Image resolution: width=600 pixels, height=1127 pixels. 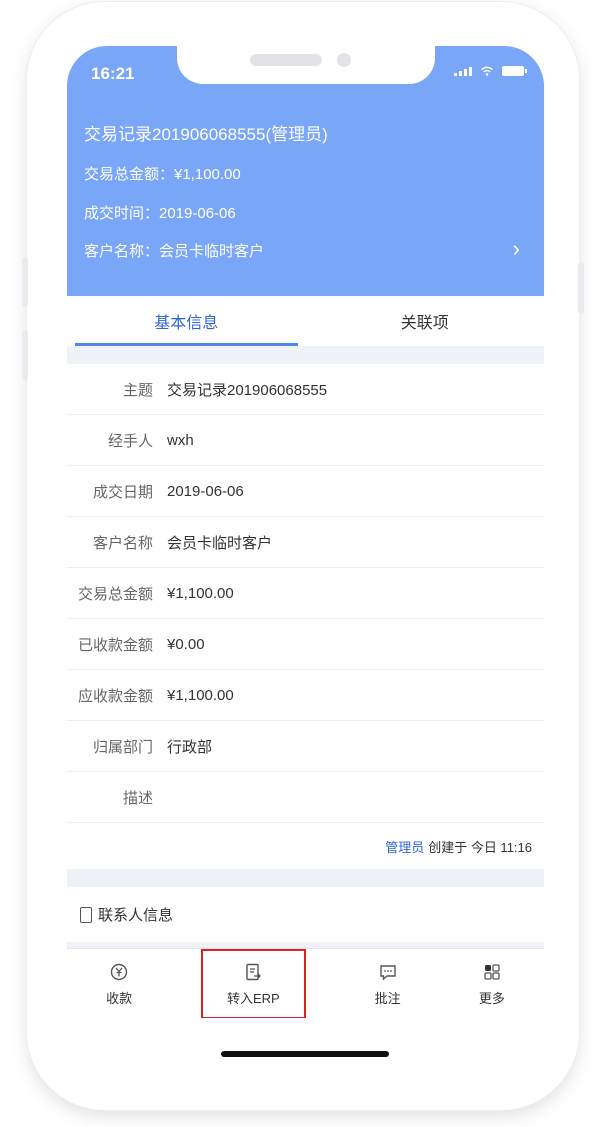 What do you see at coordinates (180, 440) in the screenshot?
I see `field-value: wxh` at bounding box center [180, 440].